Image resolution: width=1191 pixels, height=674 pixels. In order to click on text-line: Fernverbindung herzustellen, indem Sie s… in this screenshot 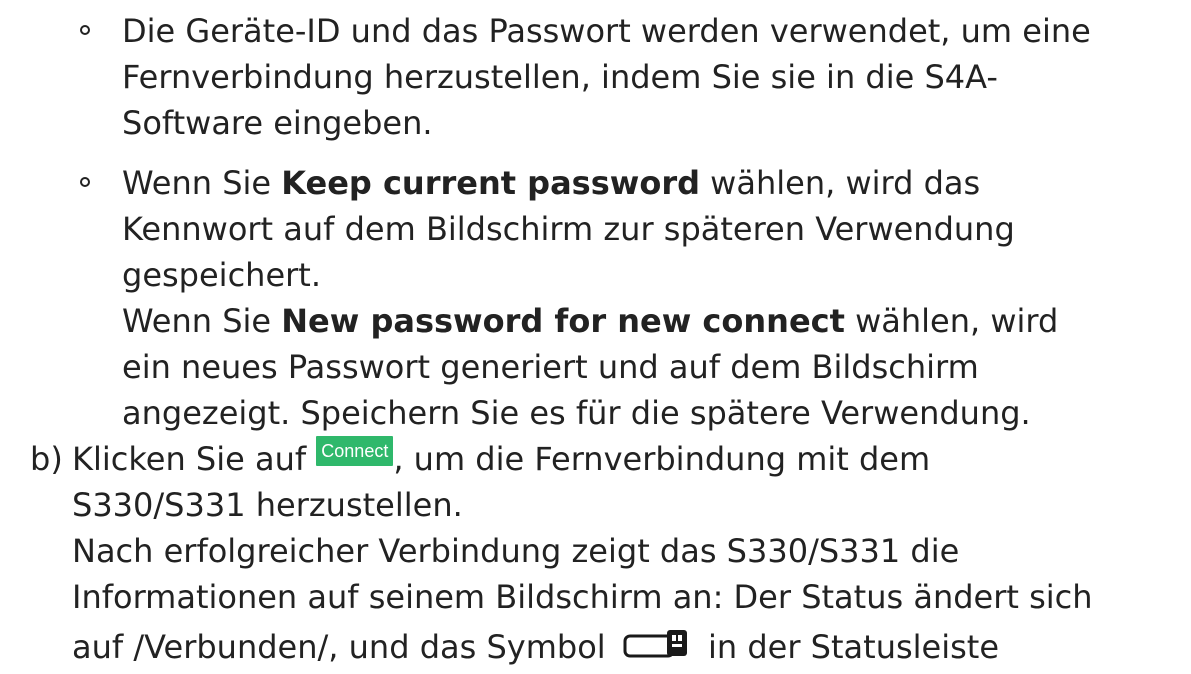, I will do `click(560, 77)`.